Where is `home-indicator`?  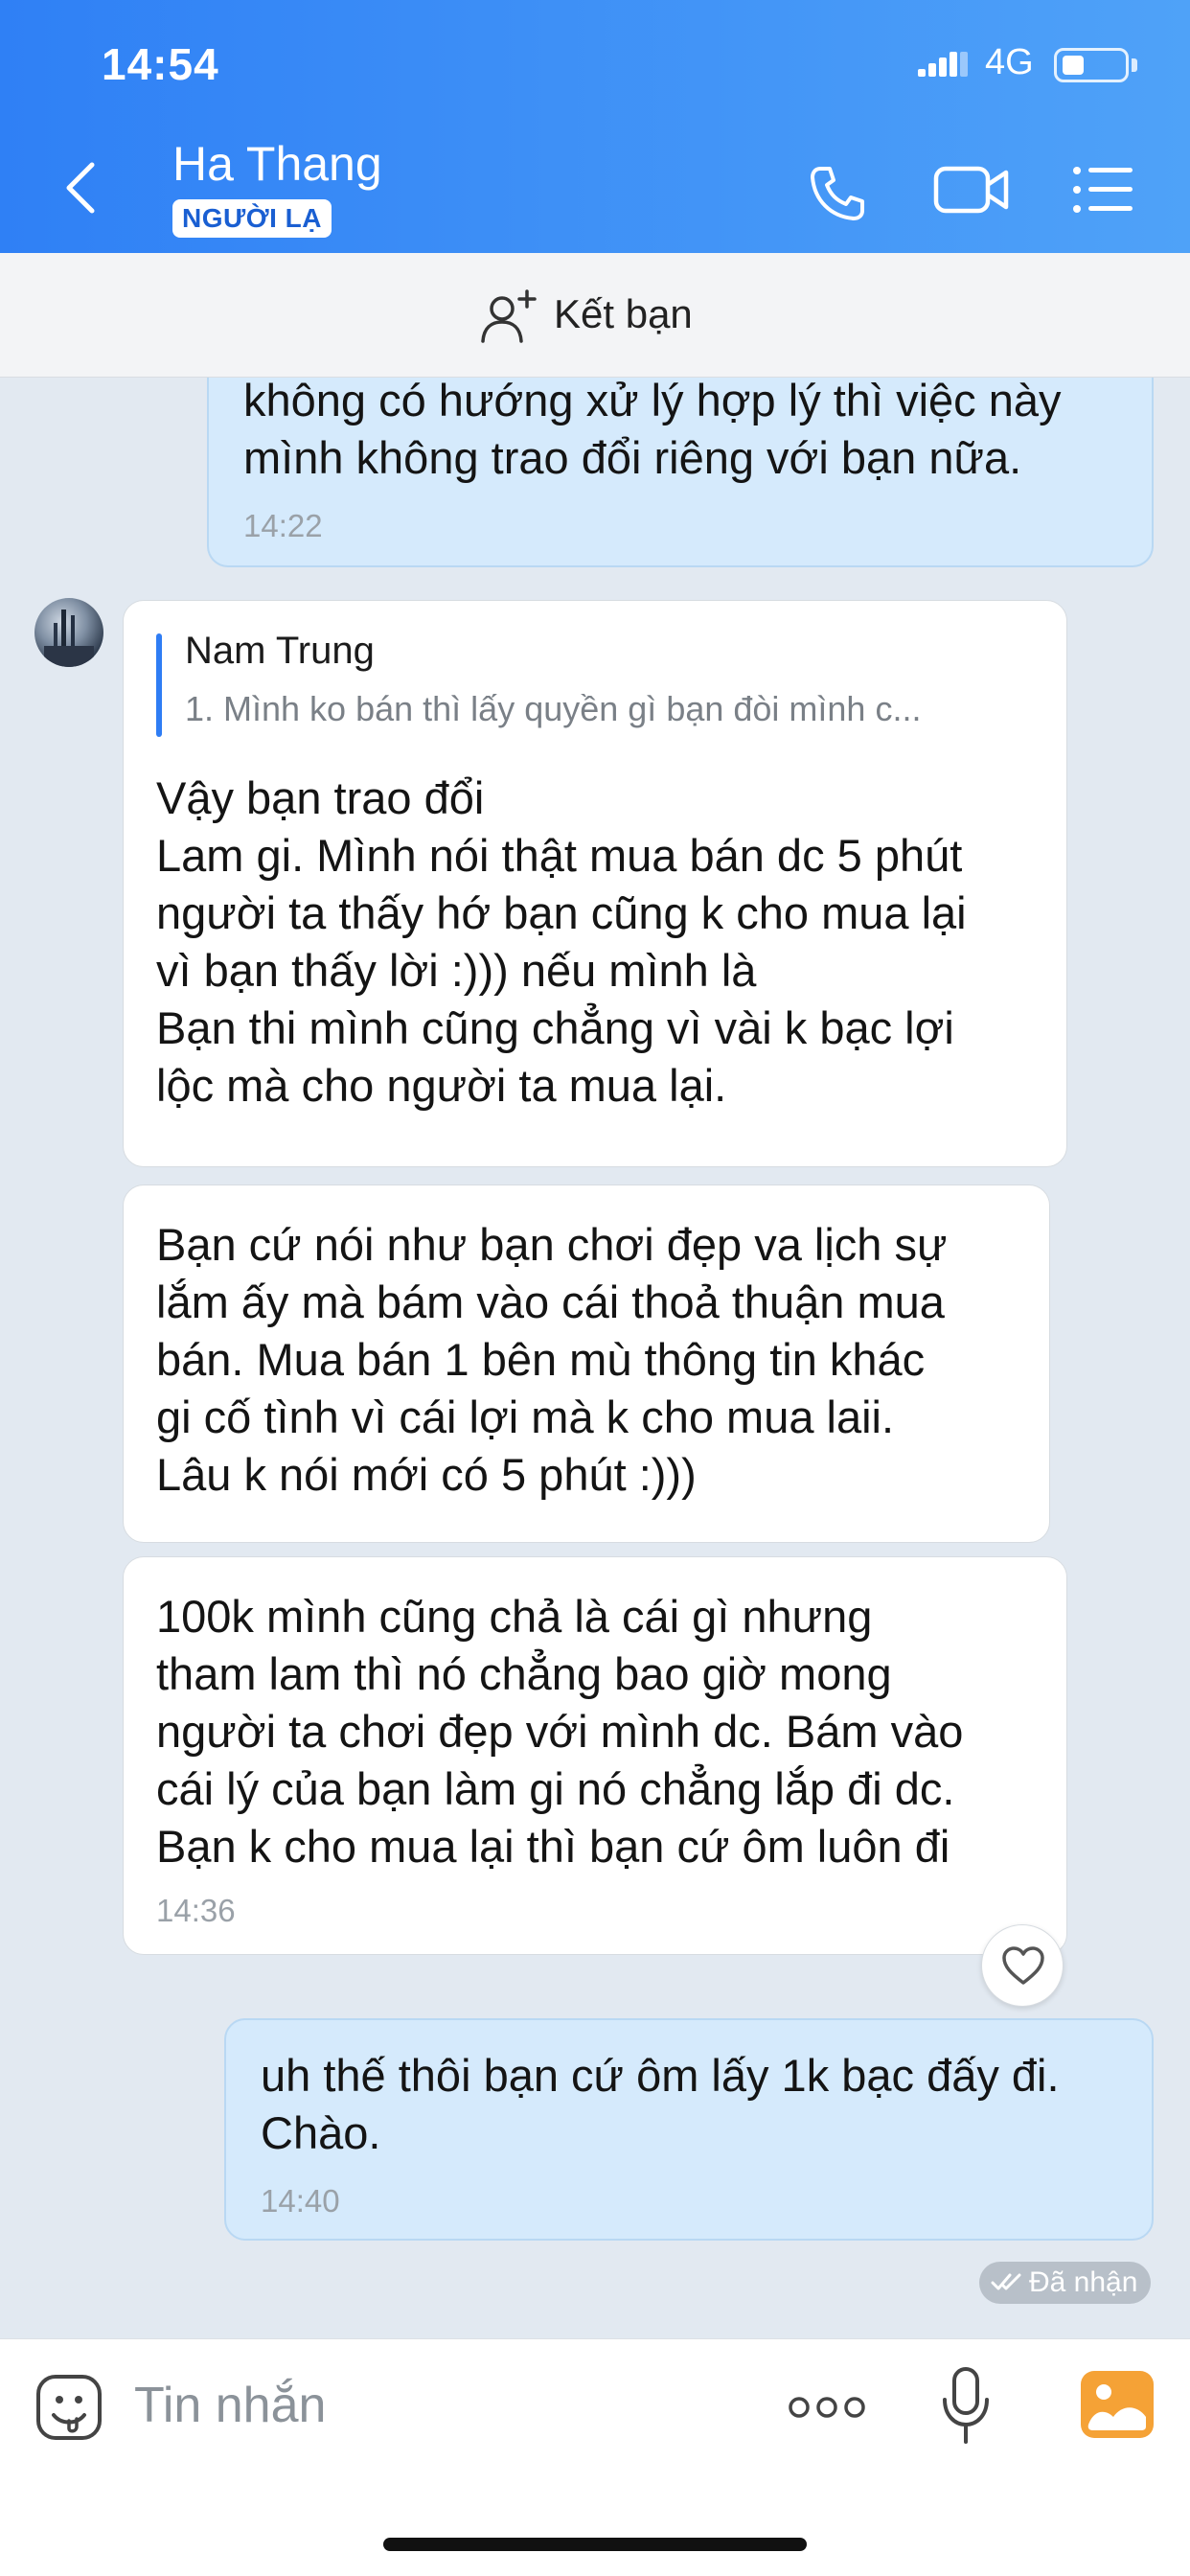
home-indicator is located at coordinates (595, 2544).